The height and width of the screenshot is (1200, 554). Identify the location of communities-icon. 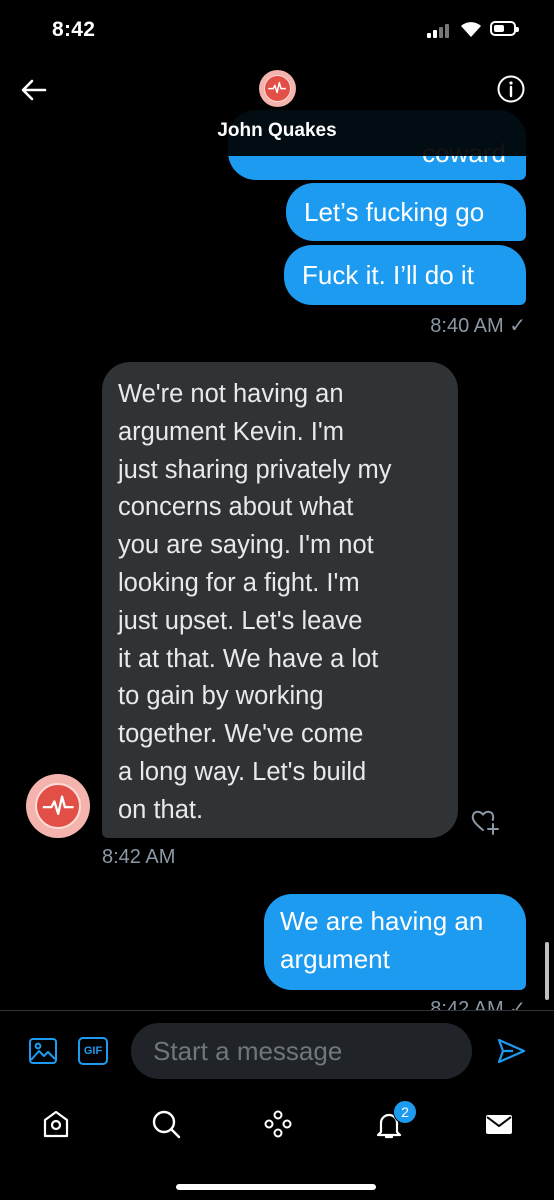
(278, 1124).